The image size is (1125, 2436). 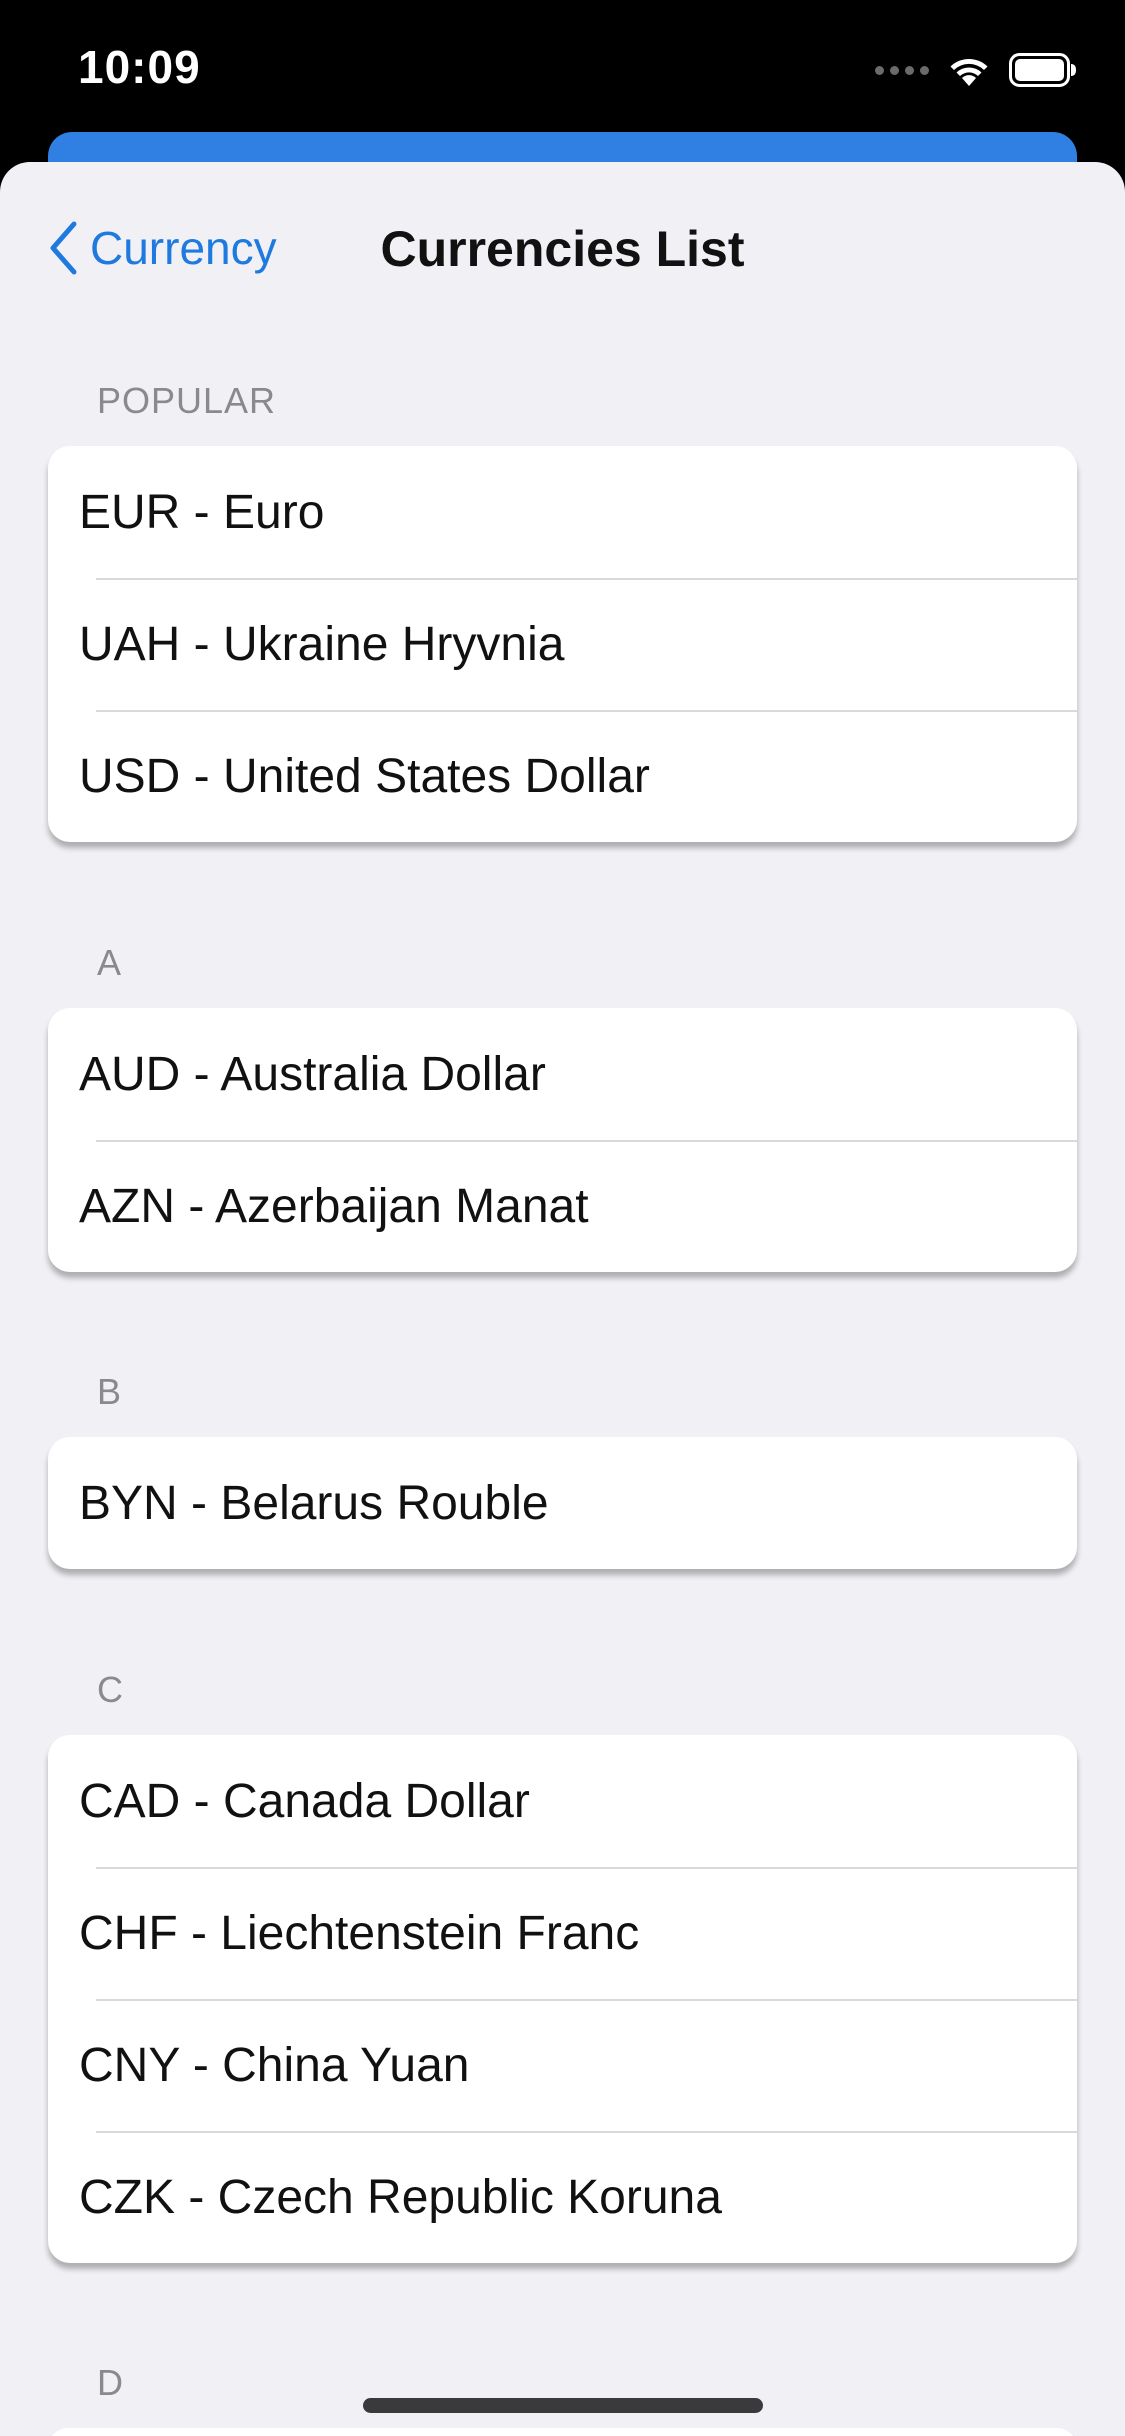 I want to click on navigation-bar: Currency Currencies List, so click(x=562, y=247).